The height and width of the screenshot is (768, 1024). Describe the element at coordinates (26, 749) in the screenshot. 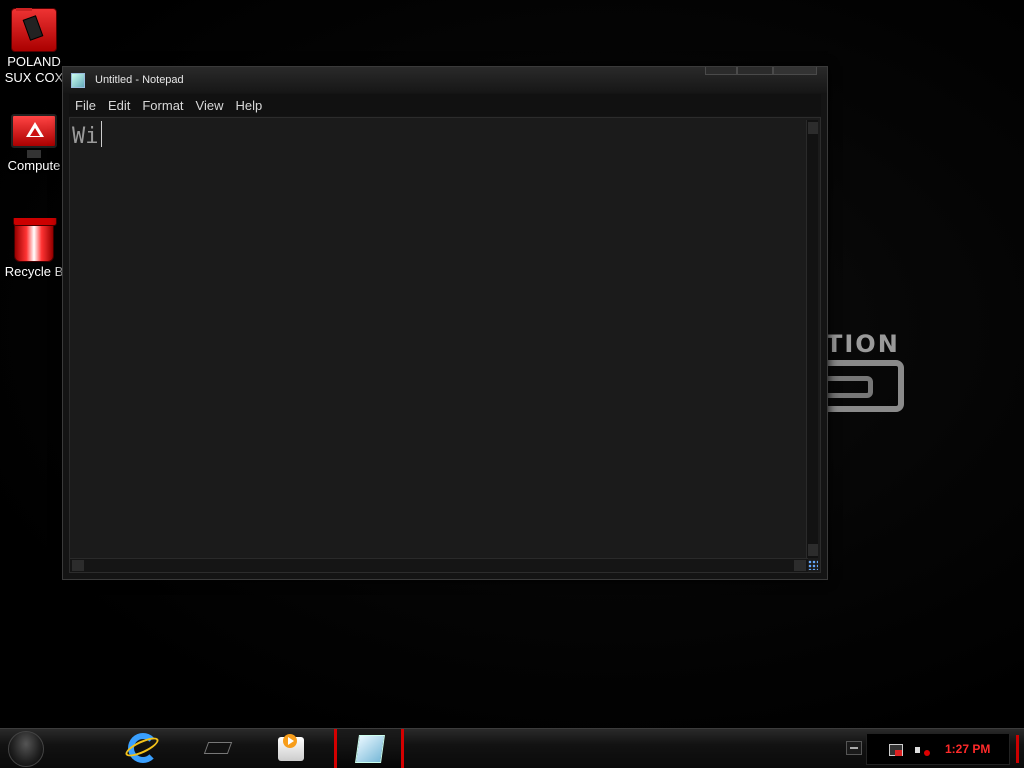

I see `start-button` at that location.